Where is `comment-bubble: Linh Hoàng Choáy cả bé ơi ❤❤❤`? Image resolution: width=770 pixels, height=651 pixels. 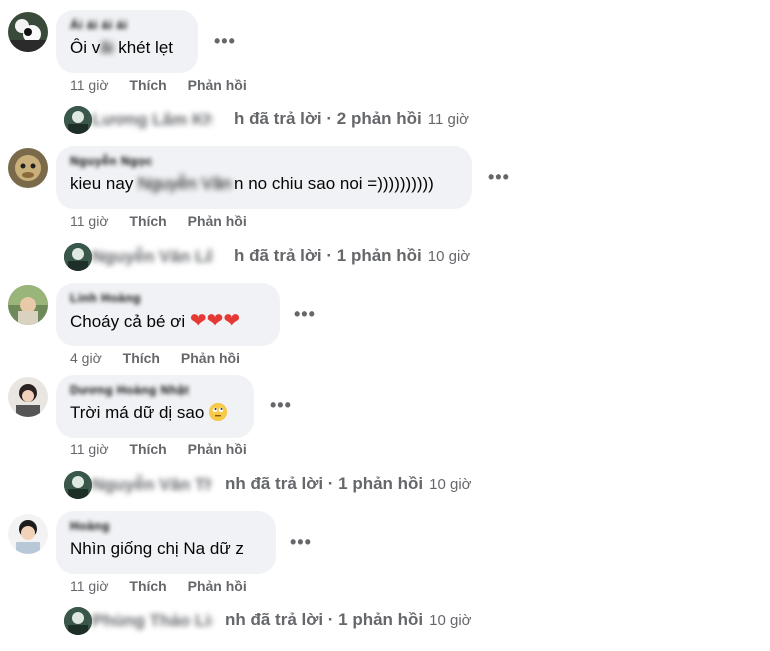 comment-bubble: Linh Hoàng Choáy cả bé ơi ❤❤❤ is located at coordinates (168, 314).